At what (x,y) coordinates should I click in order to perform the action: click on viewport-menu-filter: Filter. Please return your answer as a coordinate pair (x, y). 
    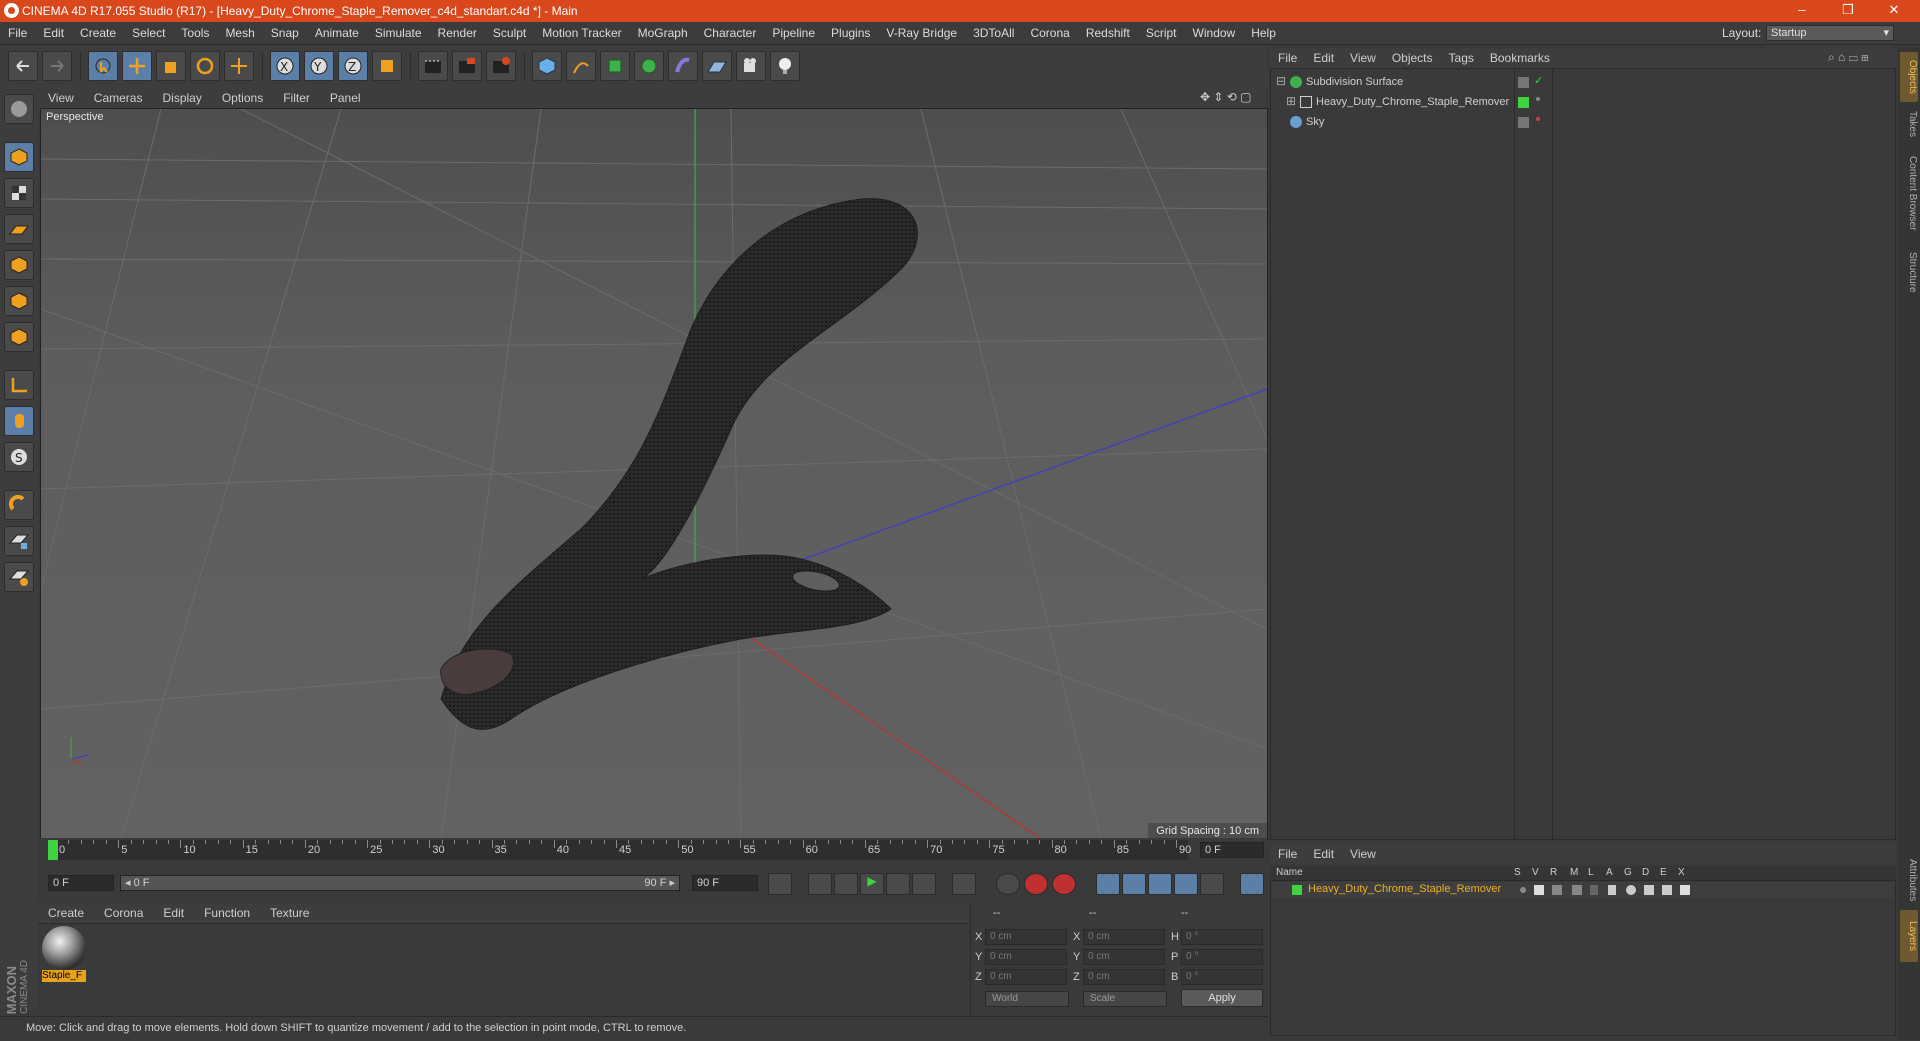
    Looking at the image, I should click on (296, 96).